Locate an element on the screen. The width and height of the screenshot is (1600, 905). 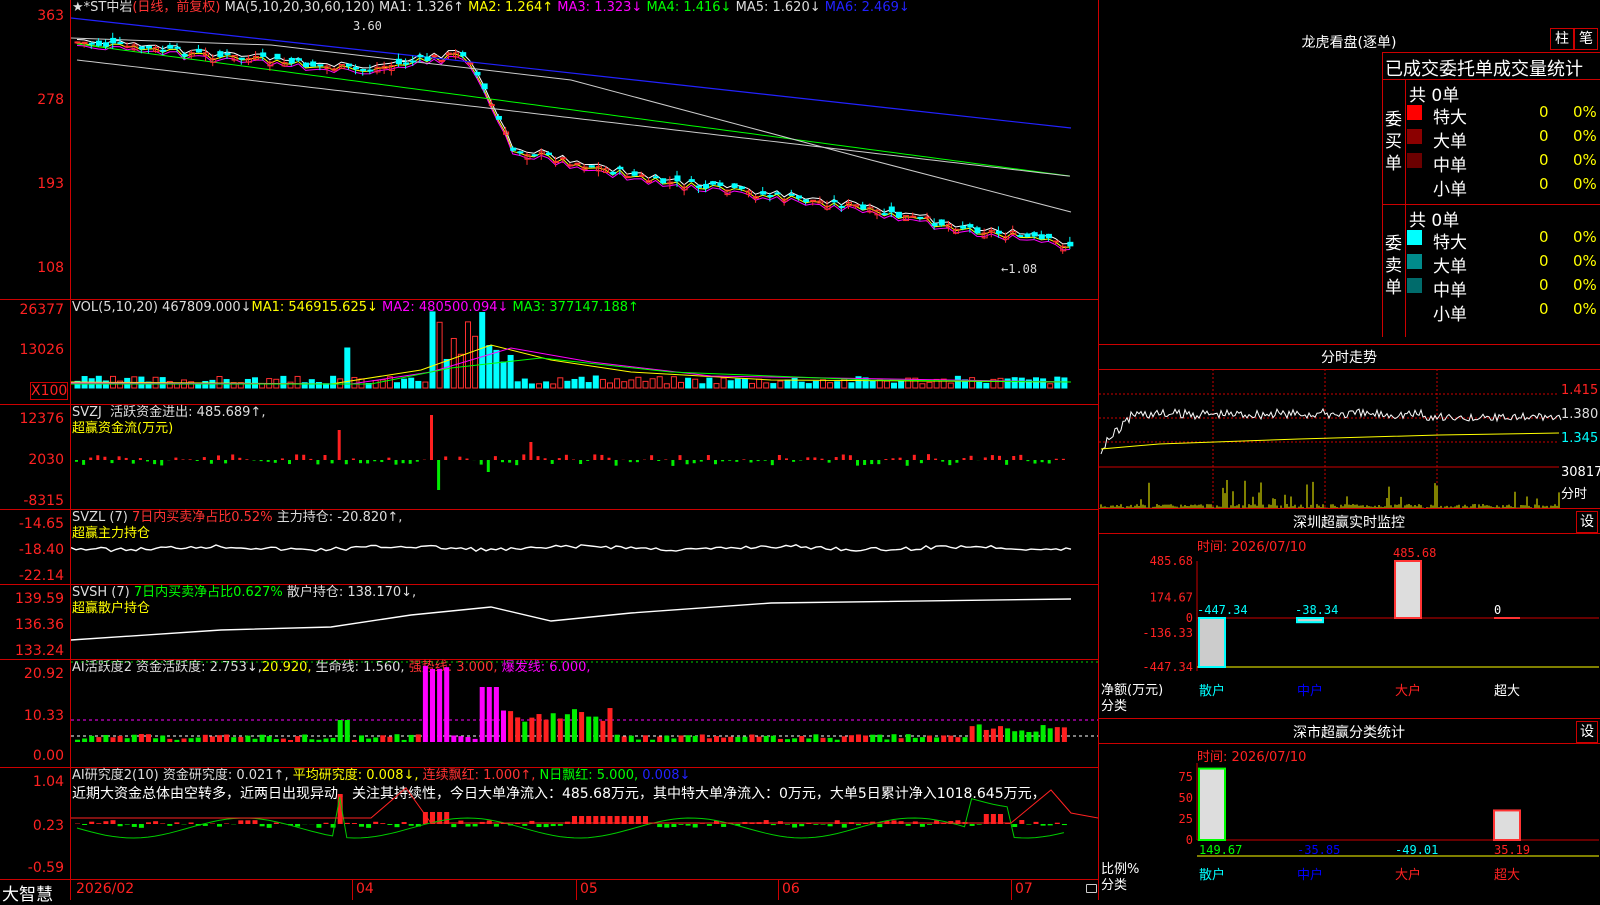
longhu-title: 龙虎看盘(逐单) is located at coordinates (1349, 42).